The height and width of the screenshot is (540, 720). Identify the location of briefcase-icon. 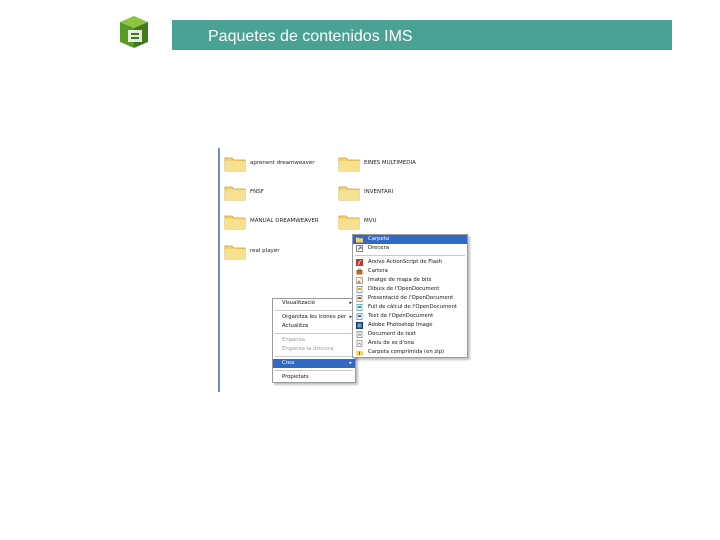
(359, 271).